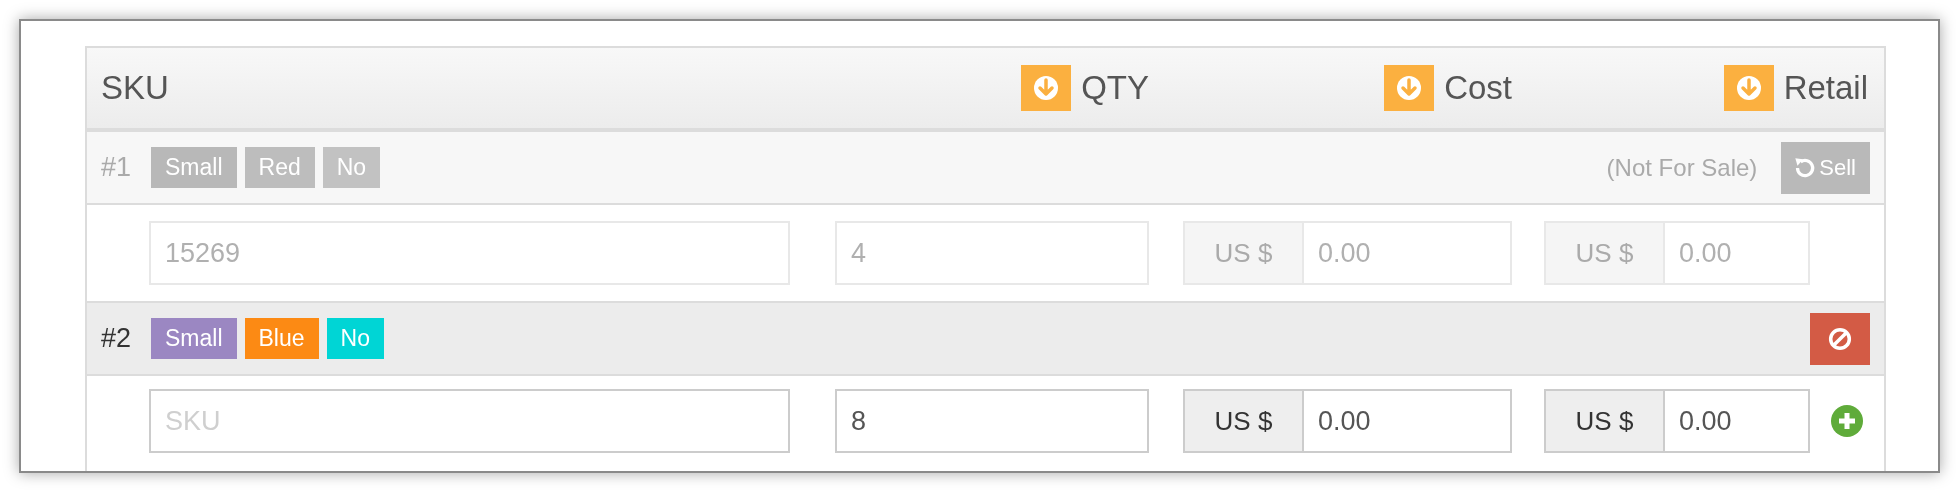 This screenshot has width=1956, height=492. Describe the element at coordinates (992, 421) in the screenshot. I see `qty-field: 8` at that location.